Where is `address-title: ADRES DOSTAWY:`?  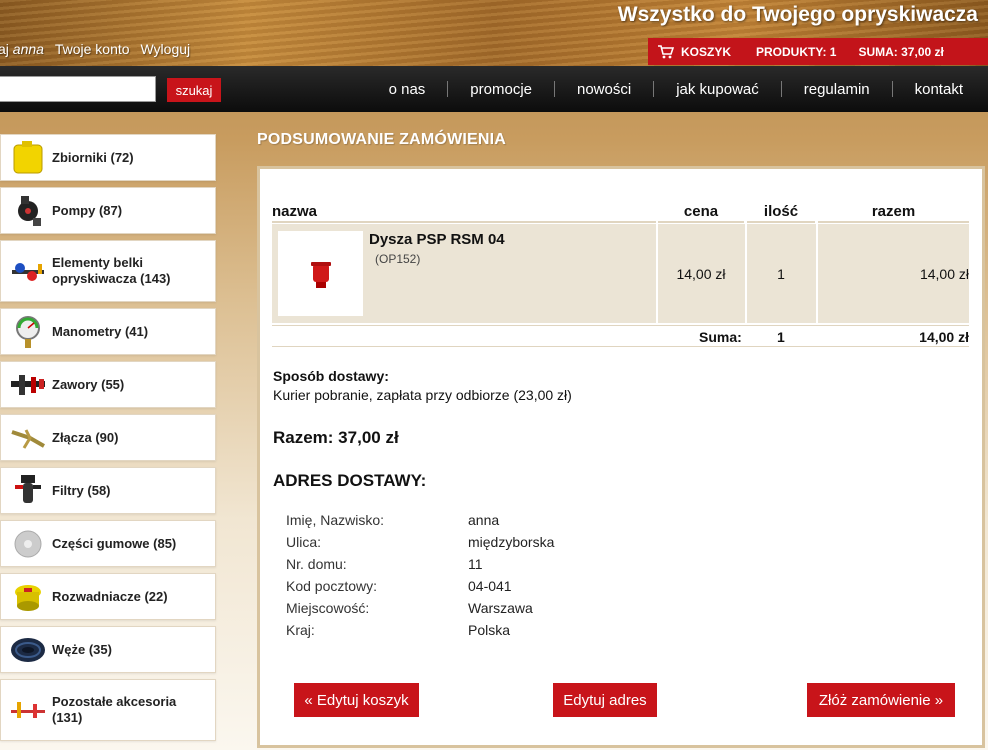 address-title: ADRES DOSTAWY: is located at coordinates (350, 480).